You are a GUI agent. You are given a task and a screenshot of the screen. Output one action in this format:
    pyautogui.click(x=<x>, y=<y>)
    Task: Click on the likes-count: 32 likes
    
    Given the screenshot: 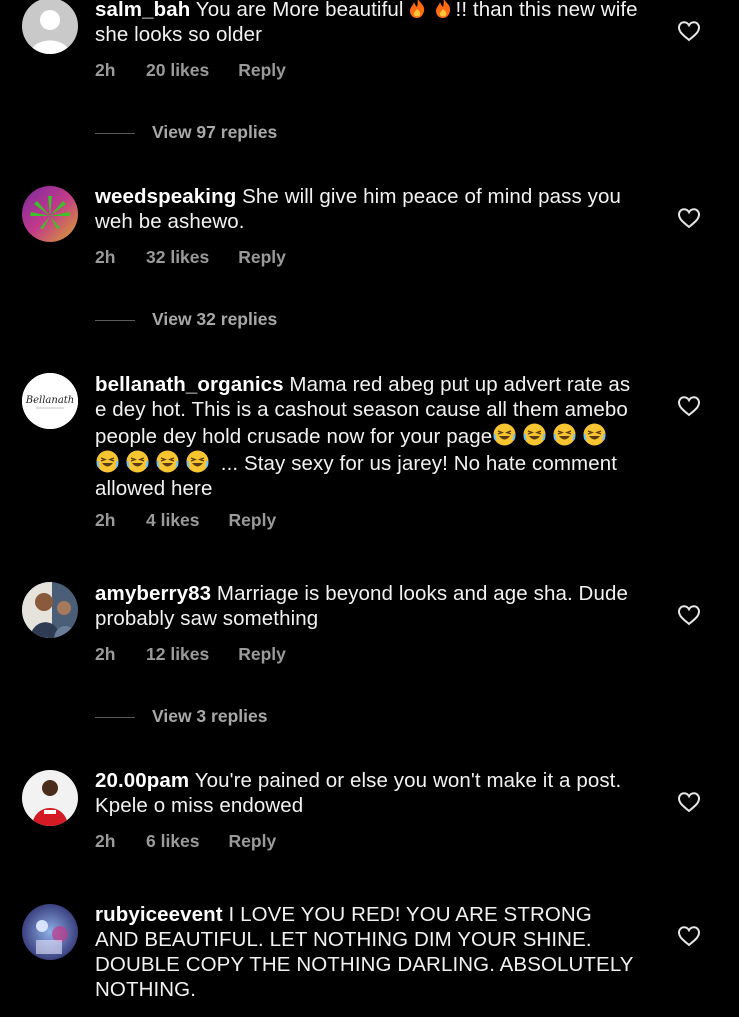 What is the action you would take?
    pyautogui.click(x=177, y=257)
    